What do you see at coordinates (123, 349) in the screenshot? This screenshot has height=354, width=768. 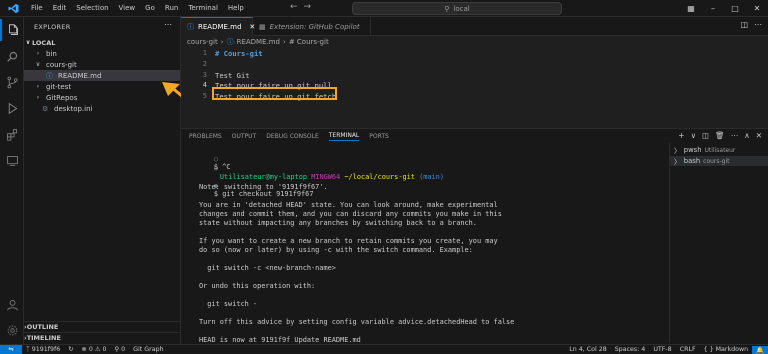 I see `ports-count: 0` at bounding box center [123, 349].